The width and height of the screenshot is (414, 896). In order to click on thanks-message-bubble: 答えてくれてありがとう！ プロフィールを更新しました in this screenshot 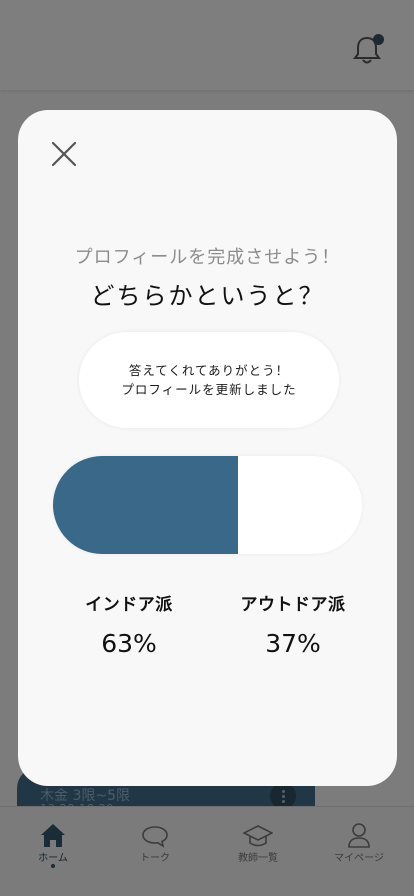, I will do `click(209, 380)`.